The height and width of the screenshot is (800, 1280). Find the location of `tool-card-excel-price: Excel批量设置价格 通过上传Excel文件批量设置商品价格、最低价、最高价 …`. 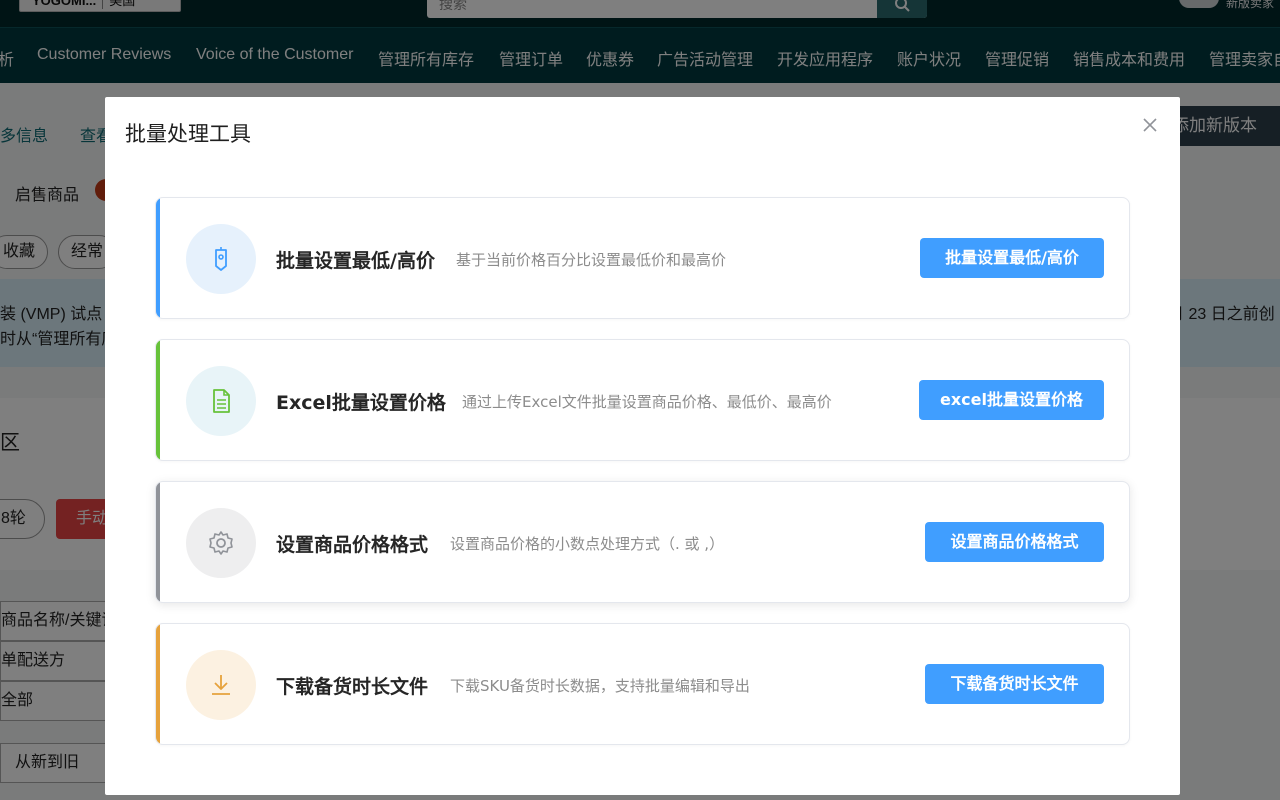

tool-card-excel-price: Excel批量设置价格 通过上传Excel文件批量设置商品价格、最低价、最高价 … is located at coordinates (642, 400).